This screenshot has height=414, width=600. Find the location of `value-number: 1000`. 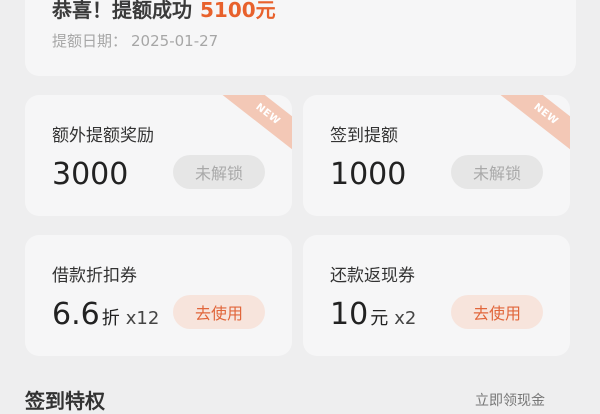

value-number: 1000 is located at coordinates (368, 174).